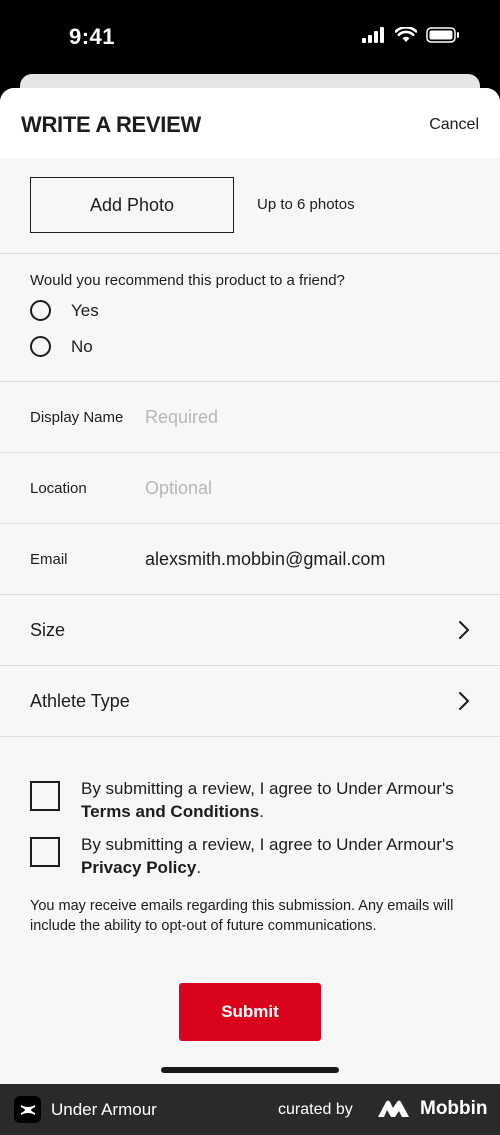  What do you see at coordinates (406, 34) in the screenshot?
I see `wifi-icon` at bounding box center [406, 34].